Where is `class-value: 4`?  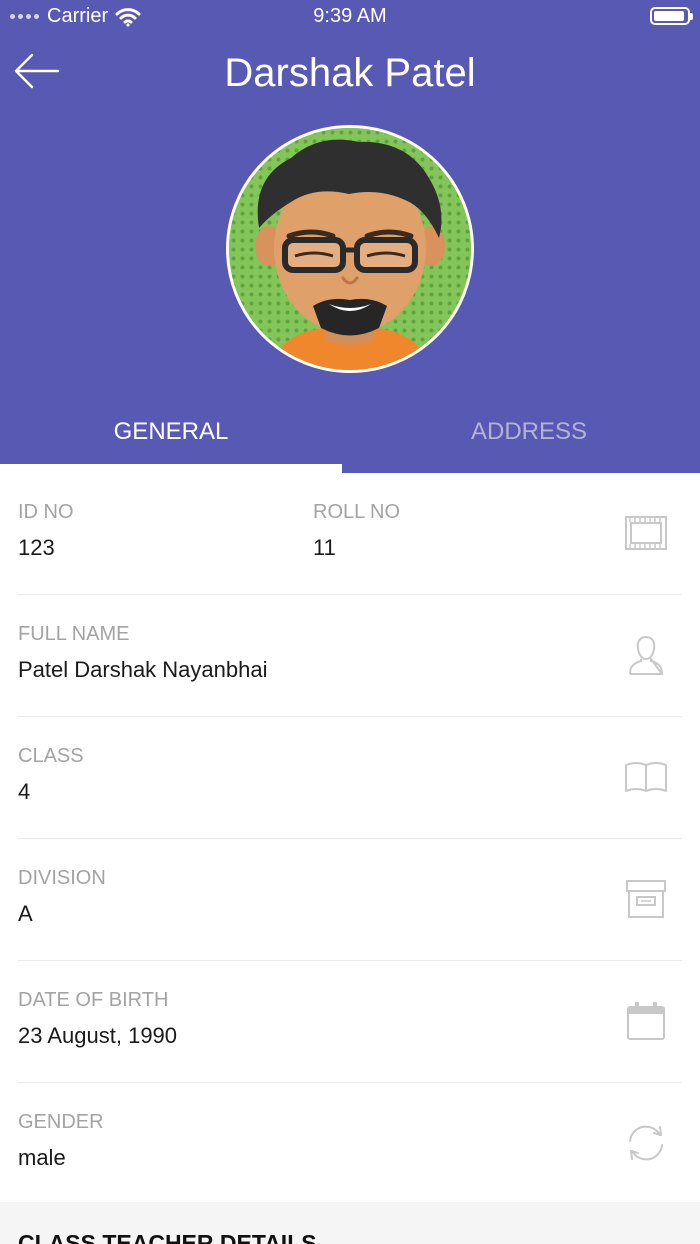
class-value: 4 is located at coordinates (24, 791).